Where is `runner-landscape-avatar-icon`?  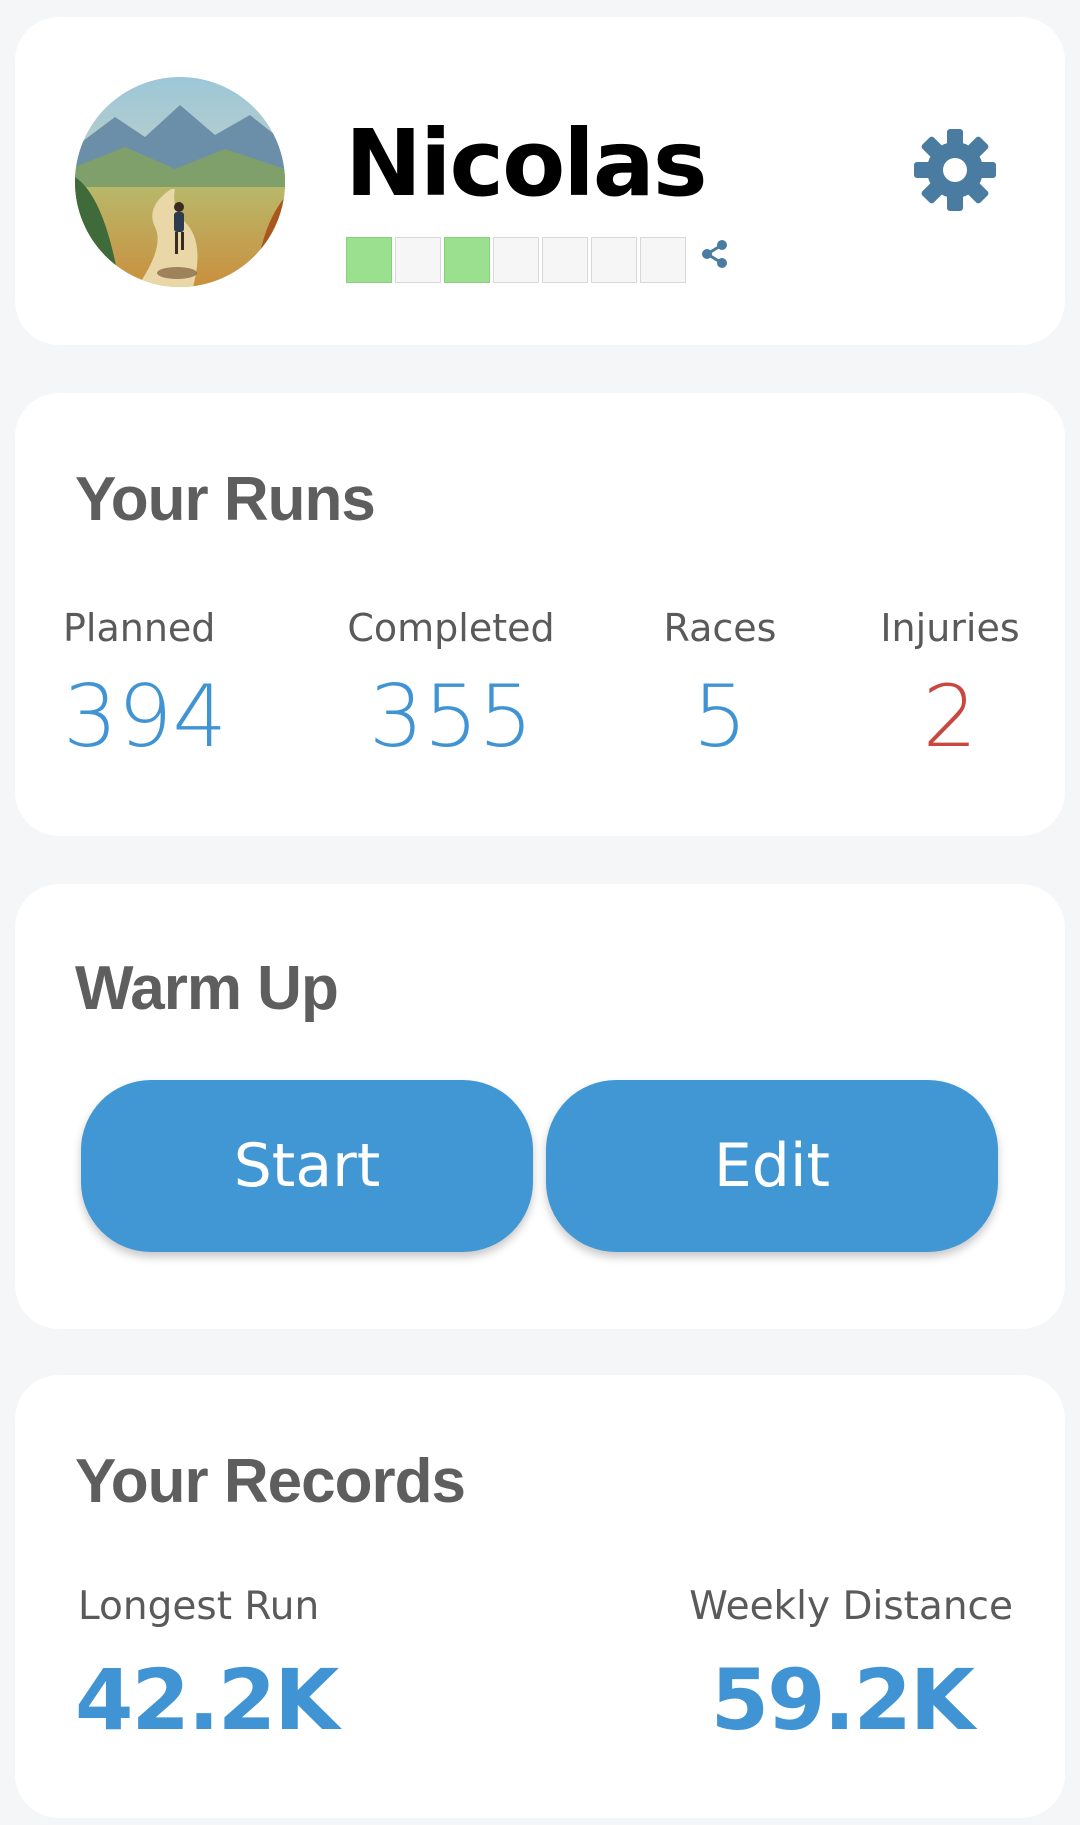 runner-landscape-avatar-icon is located at coordinates (180, 182).